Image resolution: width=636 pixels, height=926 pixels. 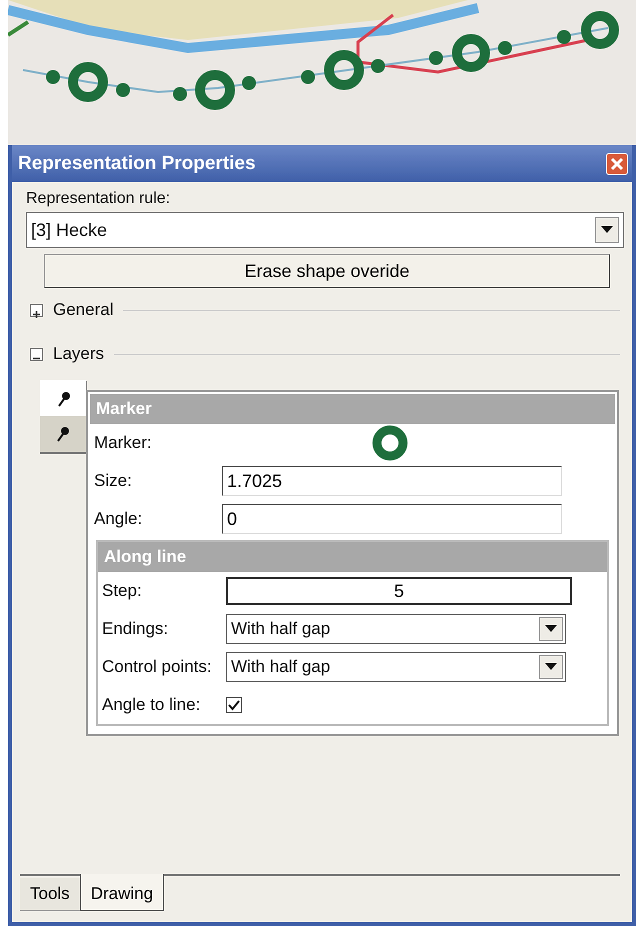 What do you see at coordinates (50, 894) in the screenshot?
I see `tab: Tools` at bounding box center [50, 894].